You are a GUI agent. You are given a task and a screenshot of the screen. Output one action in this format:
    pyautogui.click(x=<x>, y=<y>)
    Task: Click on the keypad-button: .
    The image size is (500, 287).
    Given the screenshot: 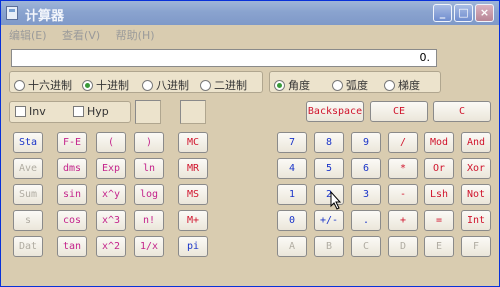 What is the action you would take?
    pyautogui.click(x=366, y=220)
    